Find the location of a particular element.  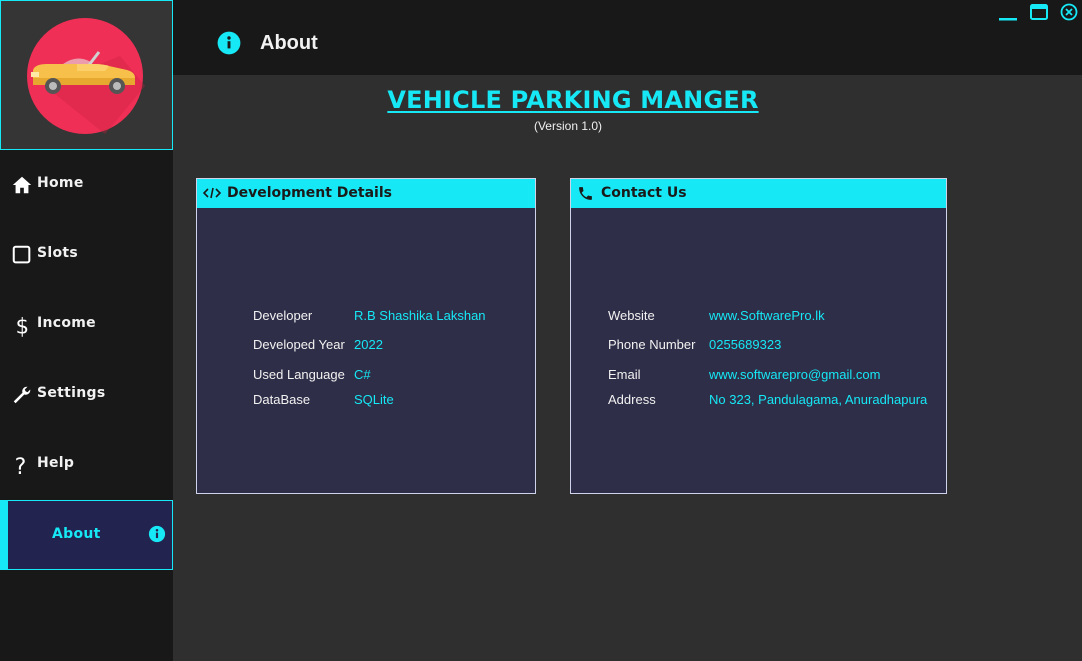

sidebar-item-income: $ Income is located at coordinates (86, 325).